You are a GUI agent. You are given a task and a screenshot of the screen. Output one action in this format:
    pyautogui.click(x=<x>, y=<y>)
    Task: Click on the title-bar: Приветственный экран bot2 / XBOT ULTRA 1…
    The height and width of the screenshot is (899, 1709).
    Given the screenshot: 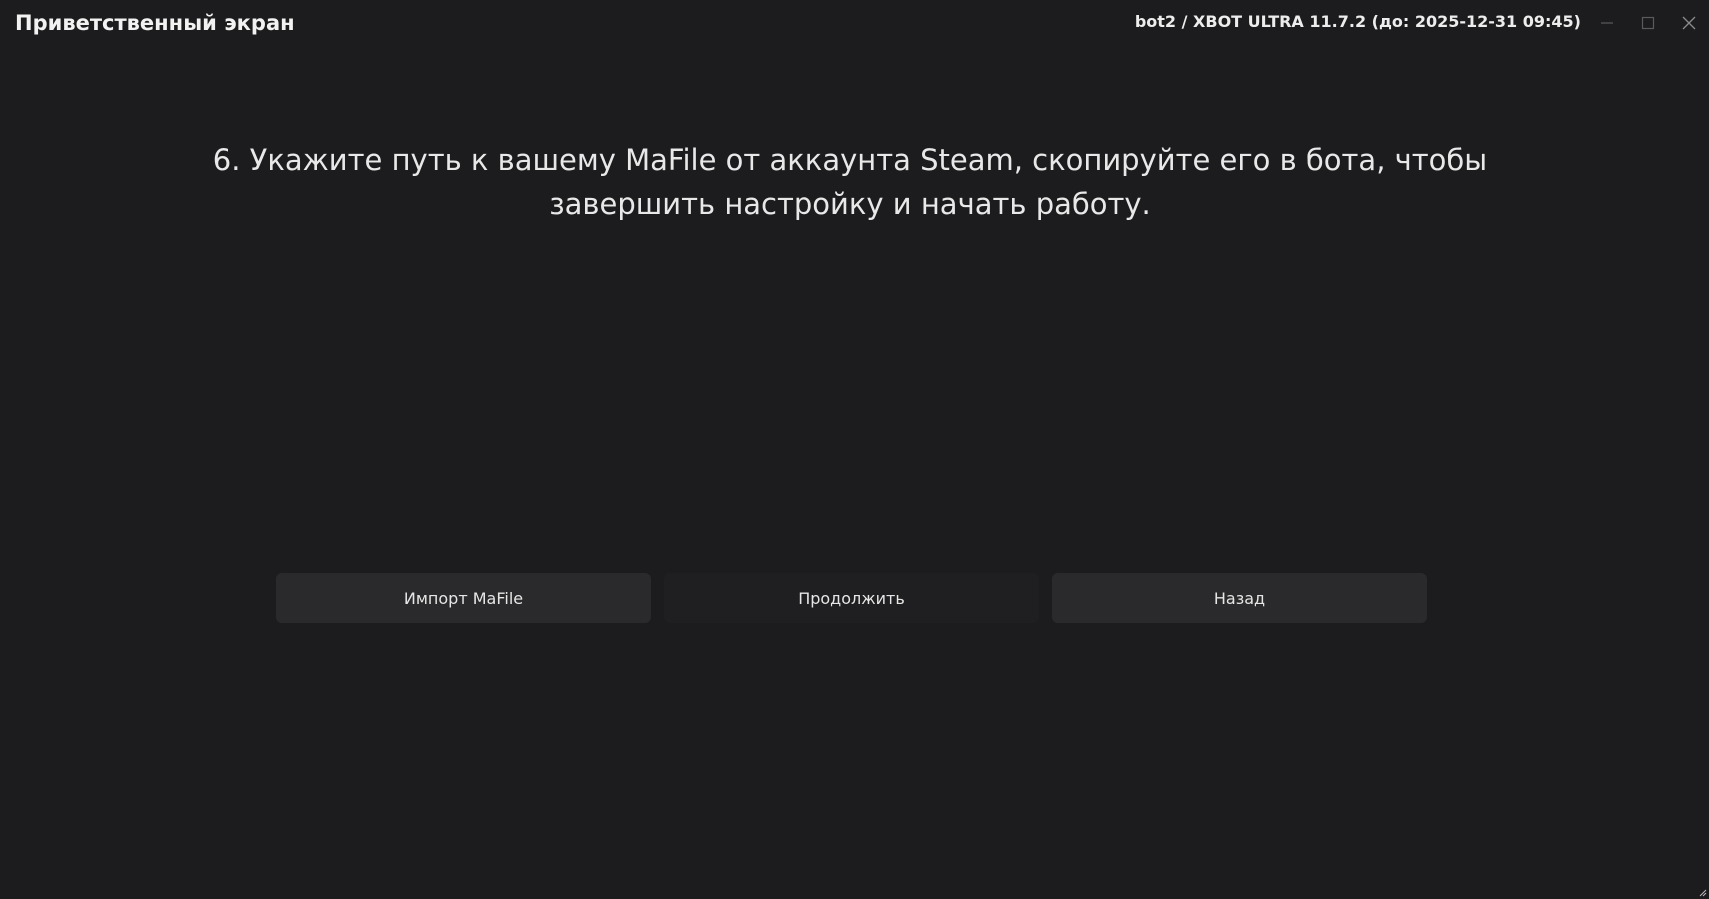 What is the action you would take?
    pyautogui.click(x=854, y=23)
    